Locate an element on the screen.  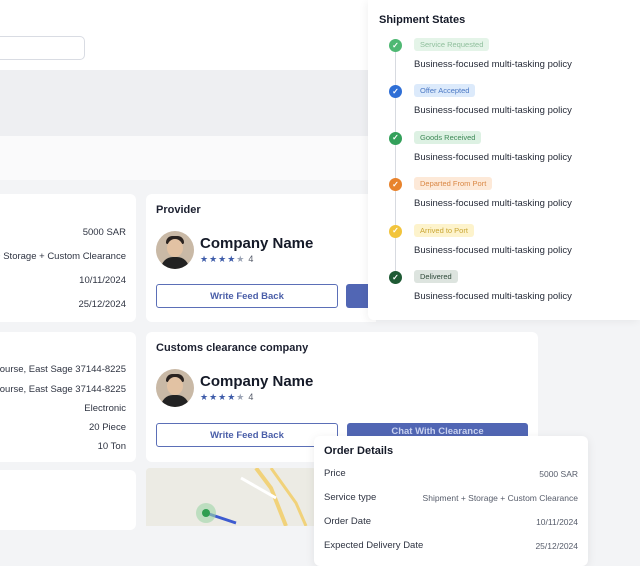
customs-rating: ★★★★★ 4 is located at coordinates (226, 397).